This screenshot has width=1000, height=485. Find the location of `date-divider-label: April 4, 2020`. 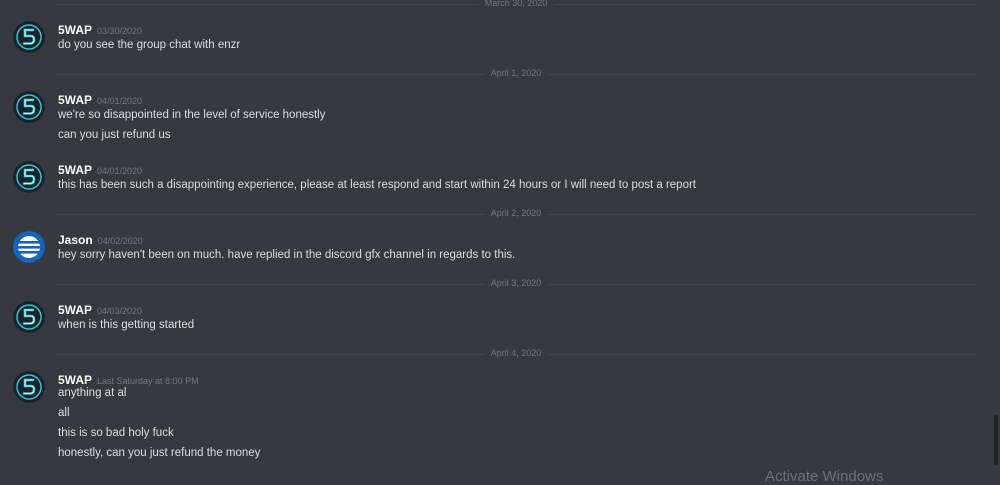

date-divider-label: April 4, 2020 is located at coordinates (516, 353).